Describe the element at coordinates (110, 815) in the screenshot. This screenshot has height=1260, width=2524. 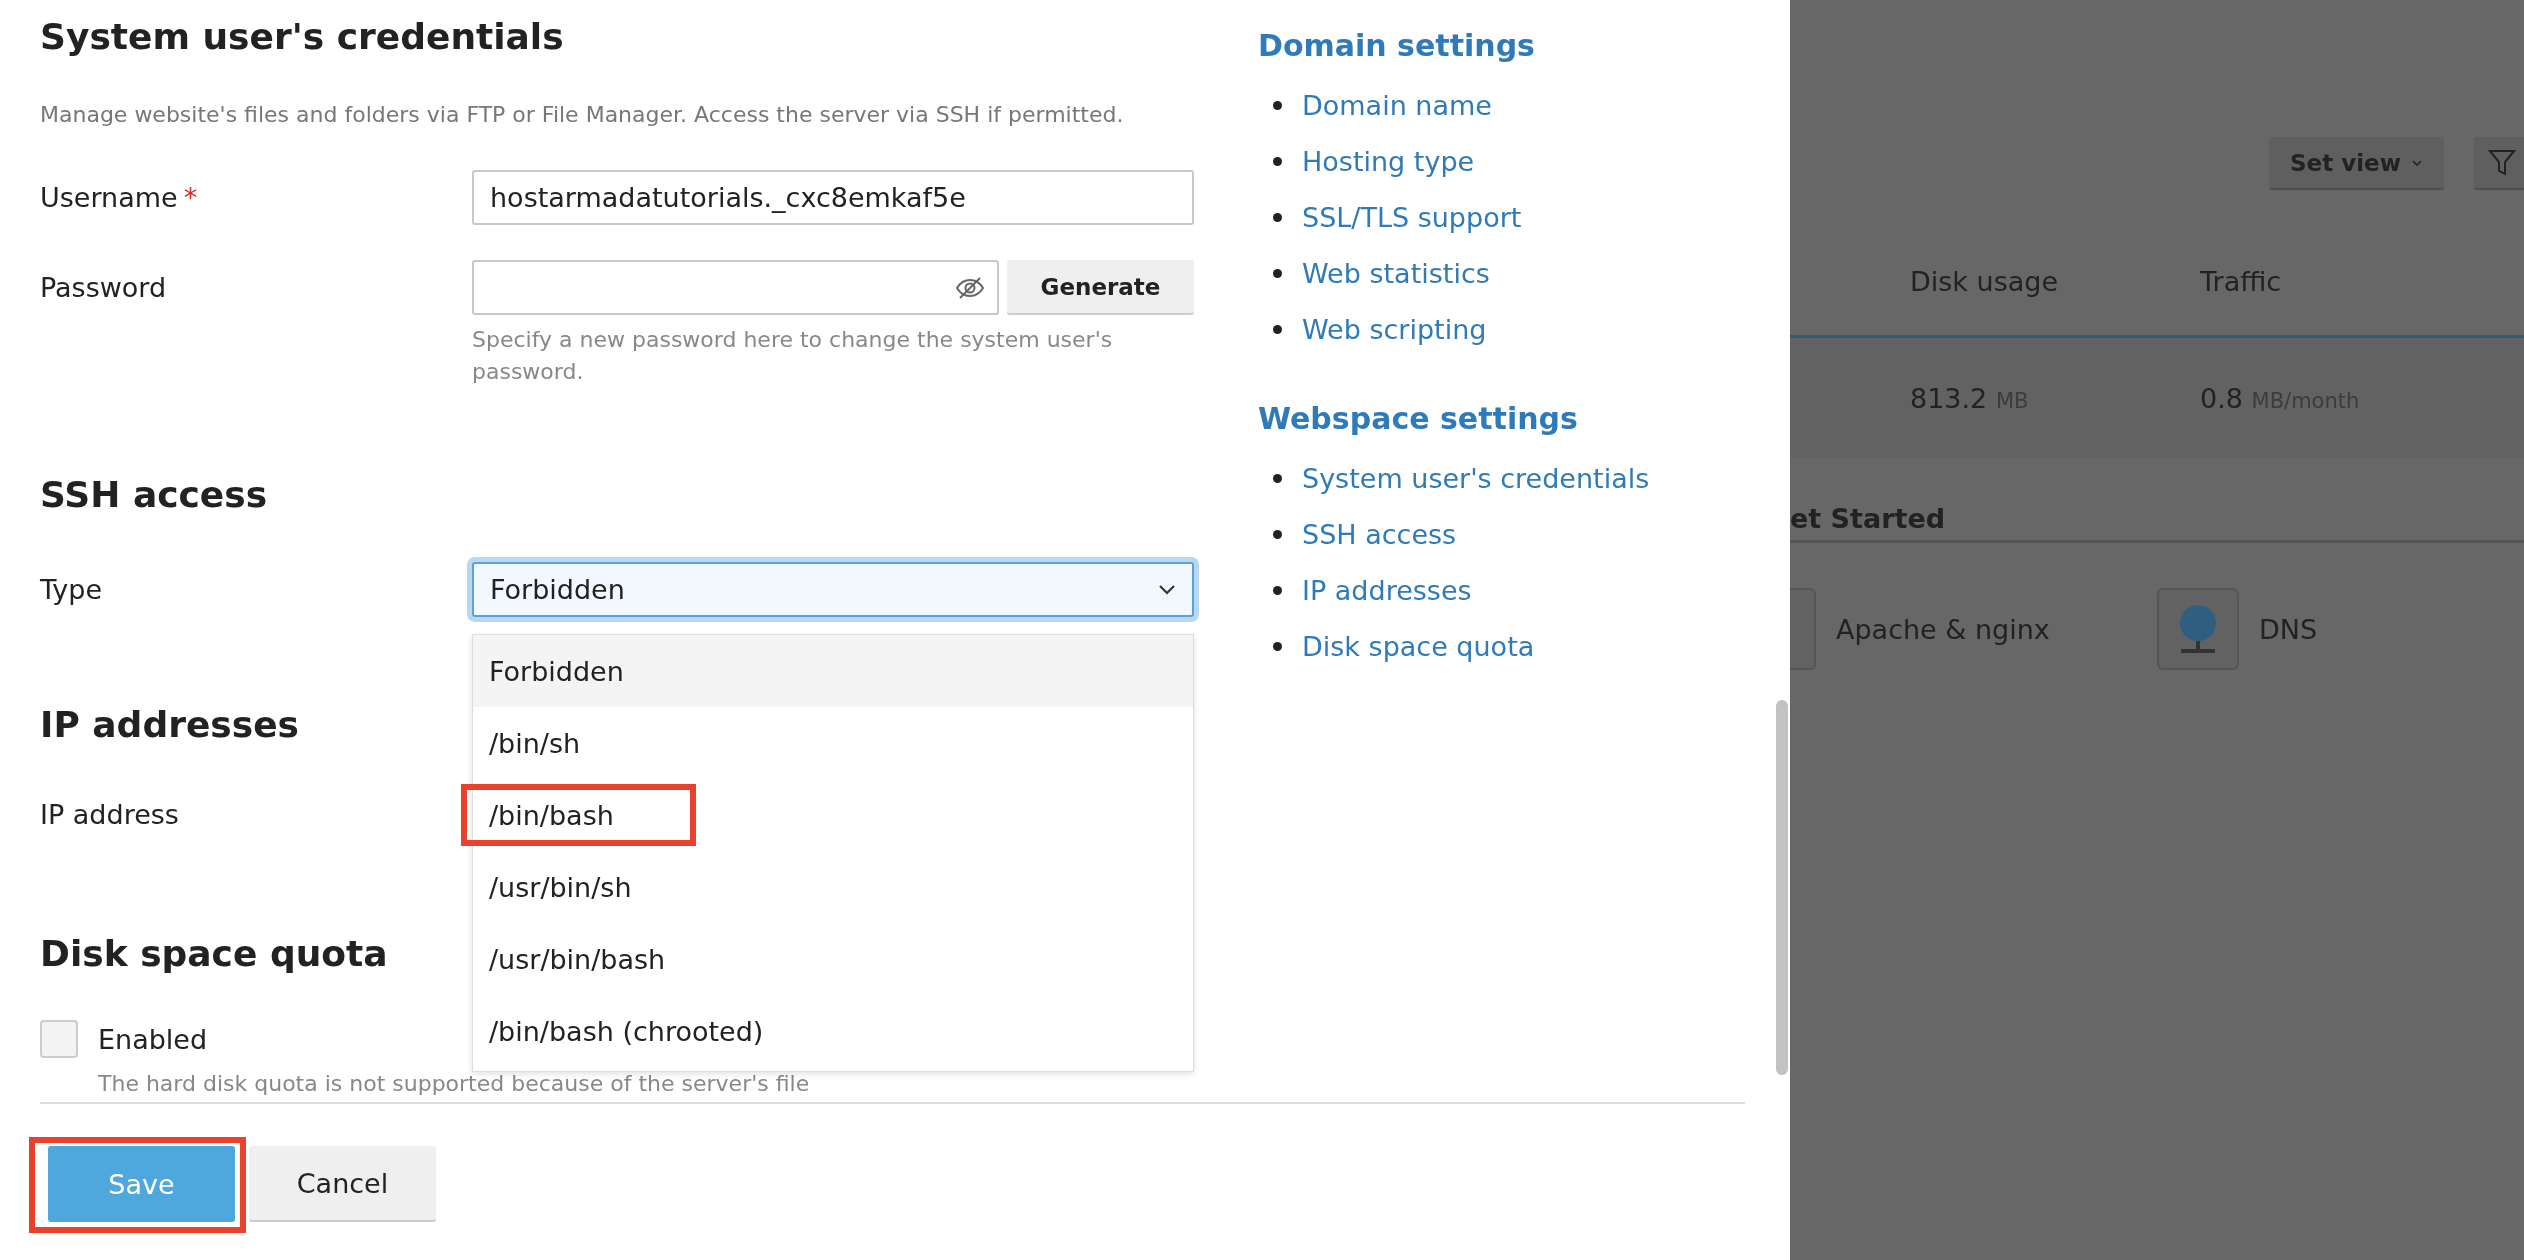
I see `field-label: IP address` at that location.